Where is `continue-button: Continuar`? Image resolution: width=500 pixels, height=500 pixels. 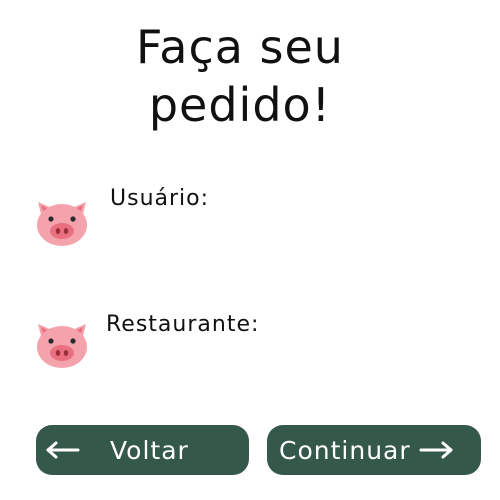 continue-button: Continuar is located at coordinates (374, 450).